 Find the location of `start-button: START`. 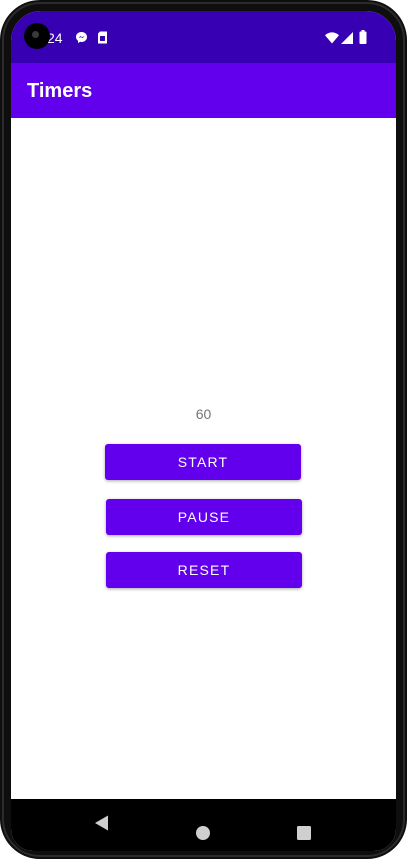

start-button: START is located at coordinates (203, 462).